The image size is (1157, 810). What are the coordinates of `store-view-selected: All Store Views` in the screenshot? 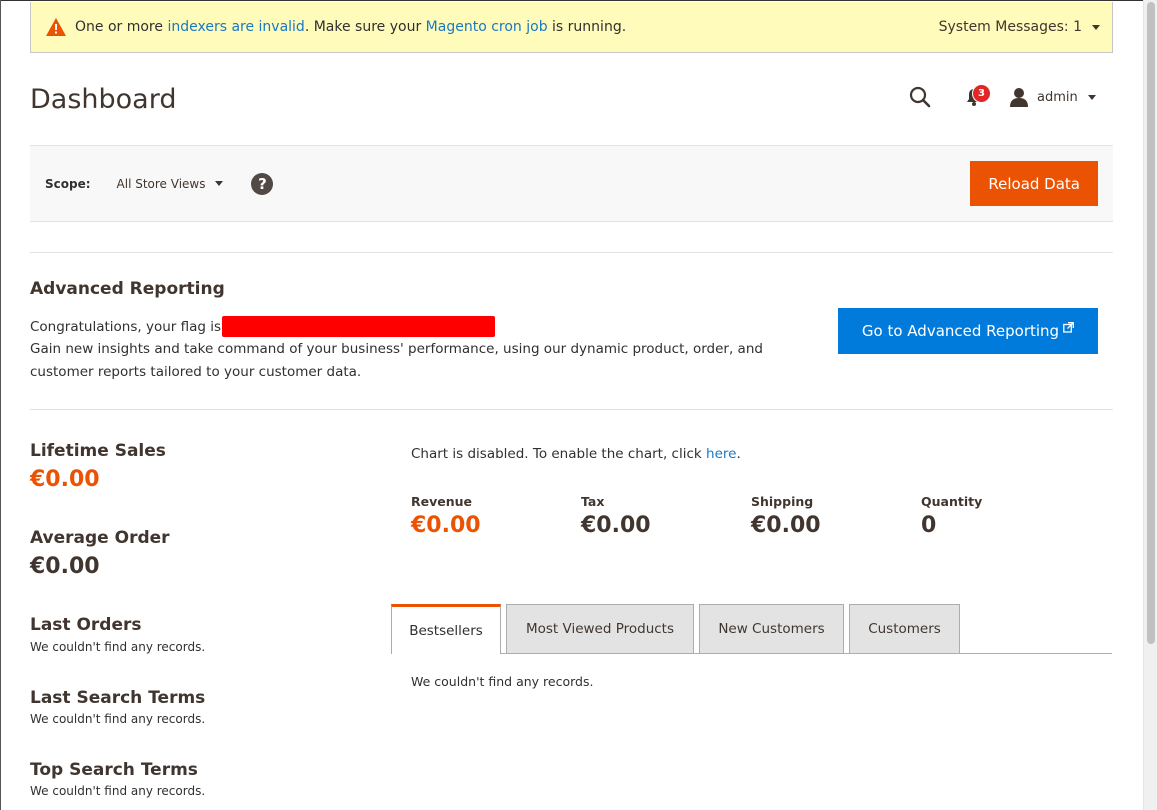 It's located at (161, 183).